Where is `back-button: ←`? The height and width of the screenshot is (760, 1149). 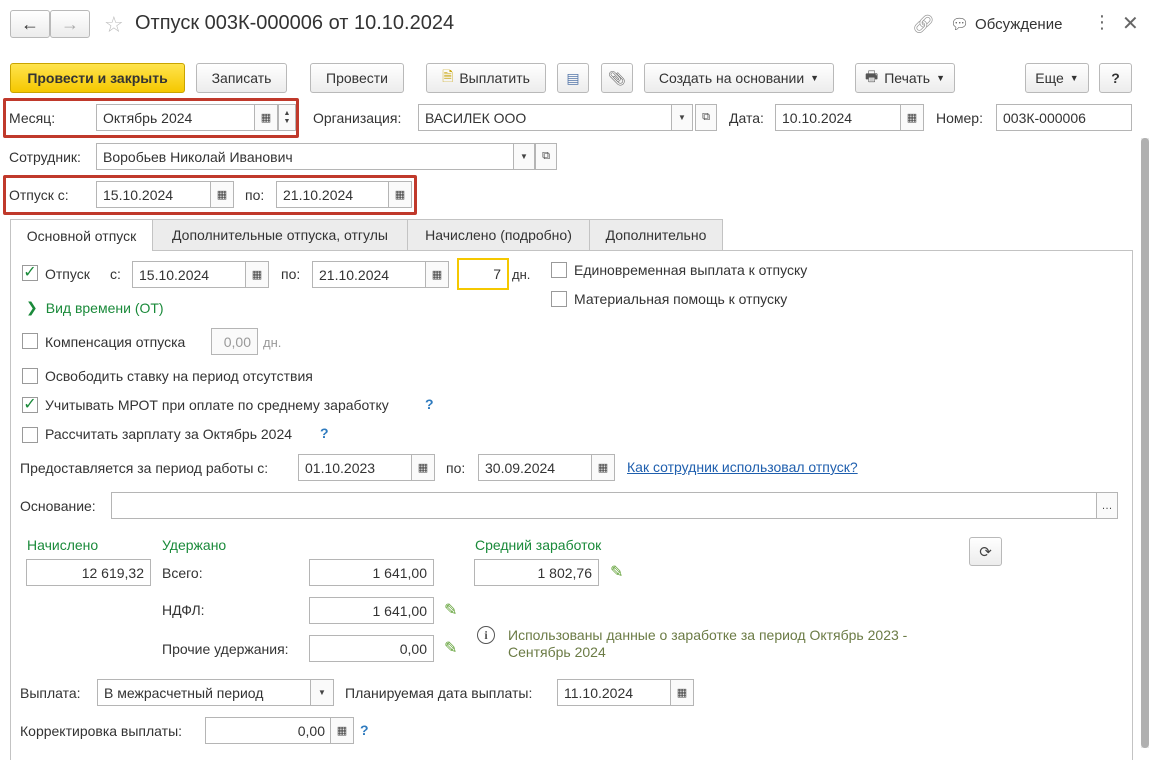
back-button: ← is located at coordinates (30, 24).